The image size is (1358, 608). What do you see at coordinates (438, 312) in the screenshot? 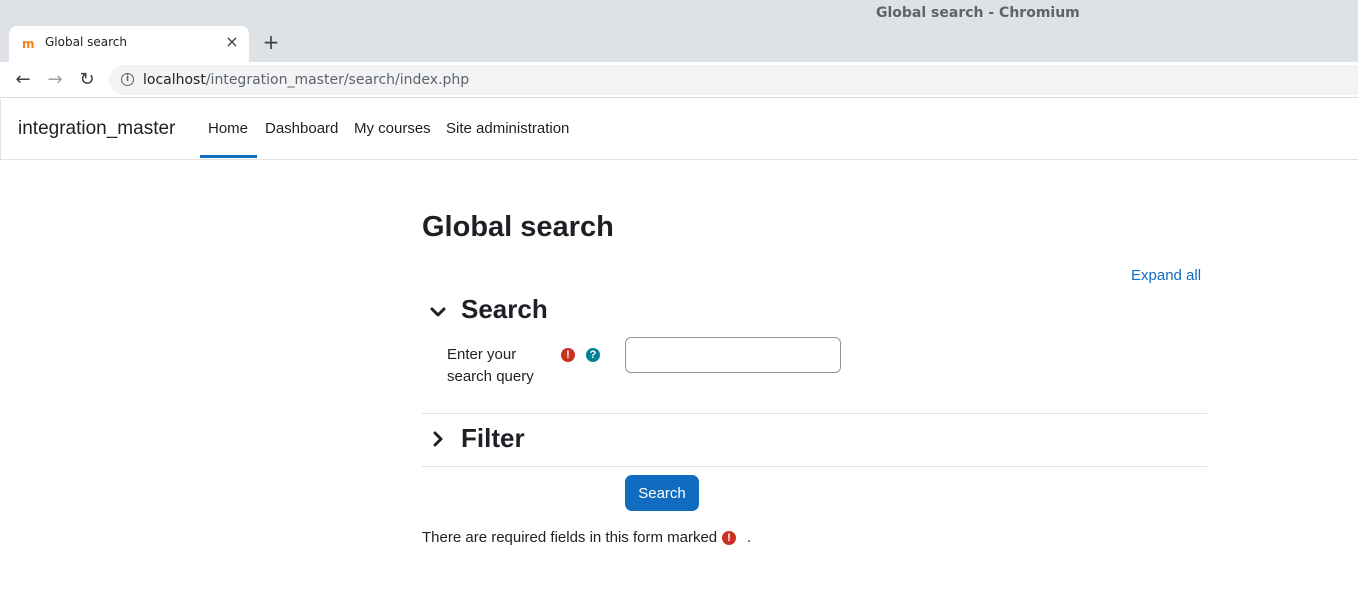
I see `chevron-down-icon` at bounding box center [438, 312].